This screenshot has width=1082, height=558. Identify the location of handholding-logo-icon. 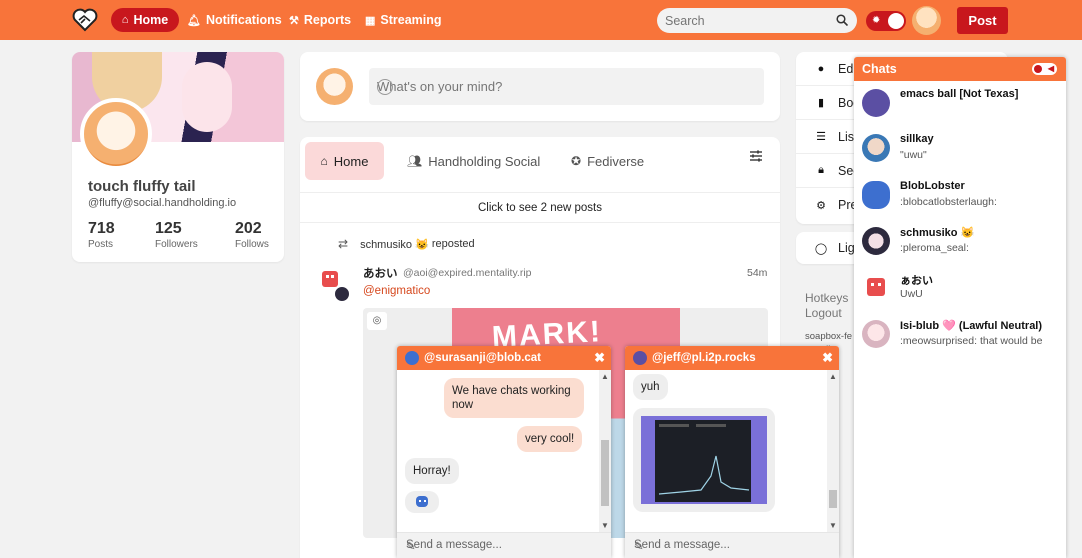
(85, 20).